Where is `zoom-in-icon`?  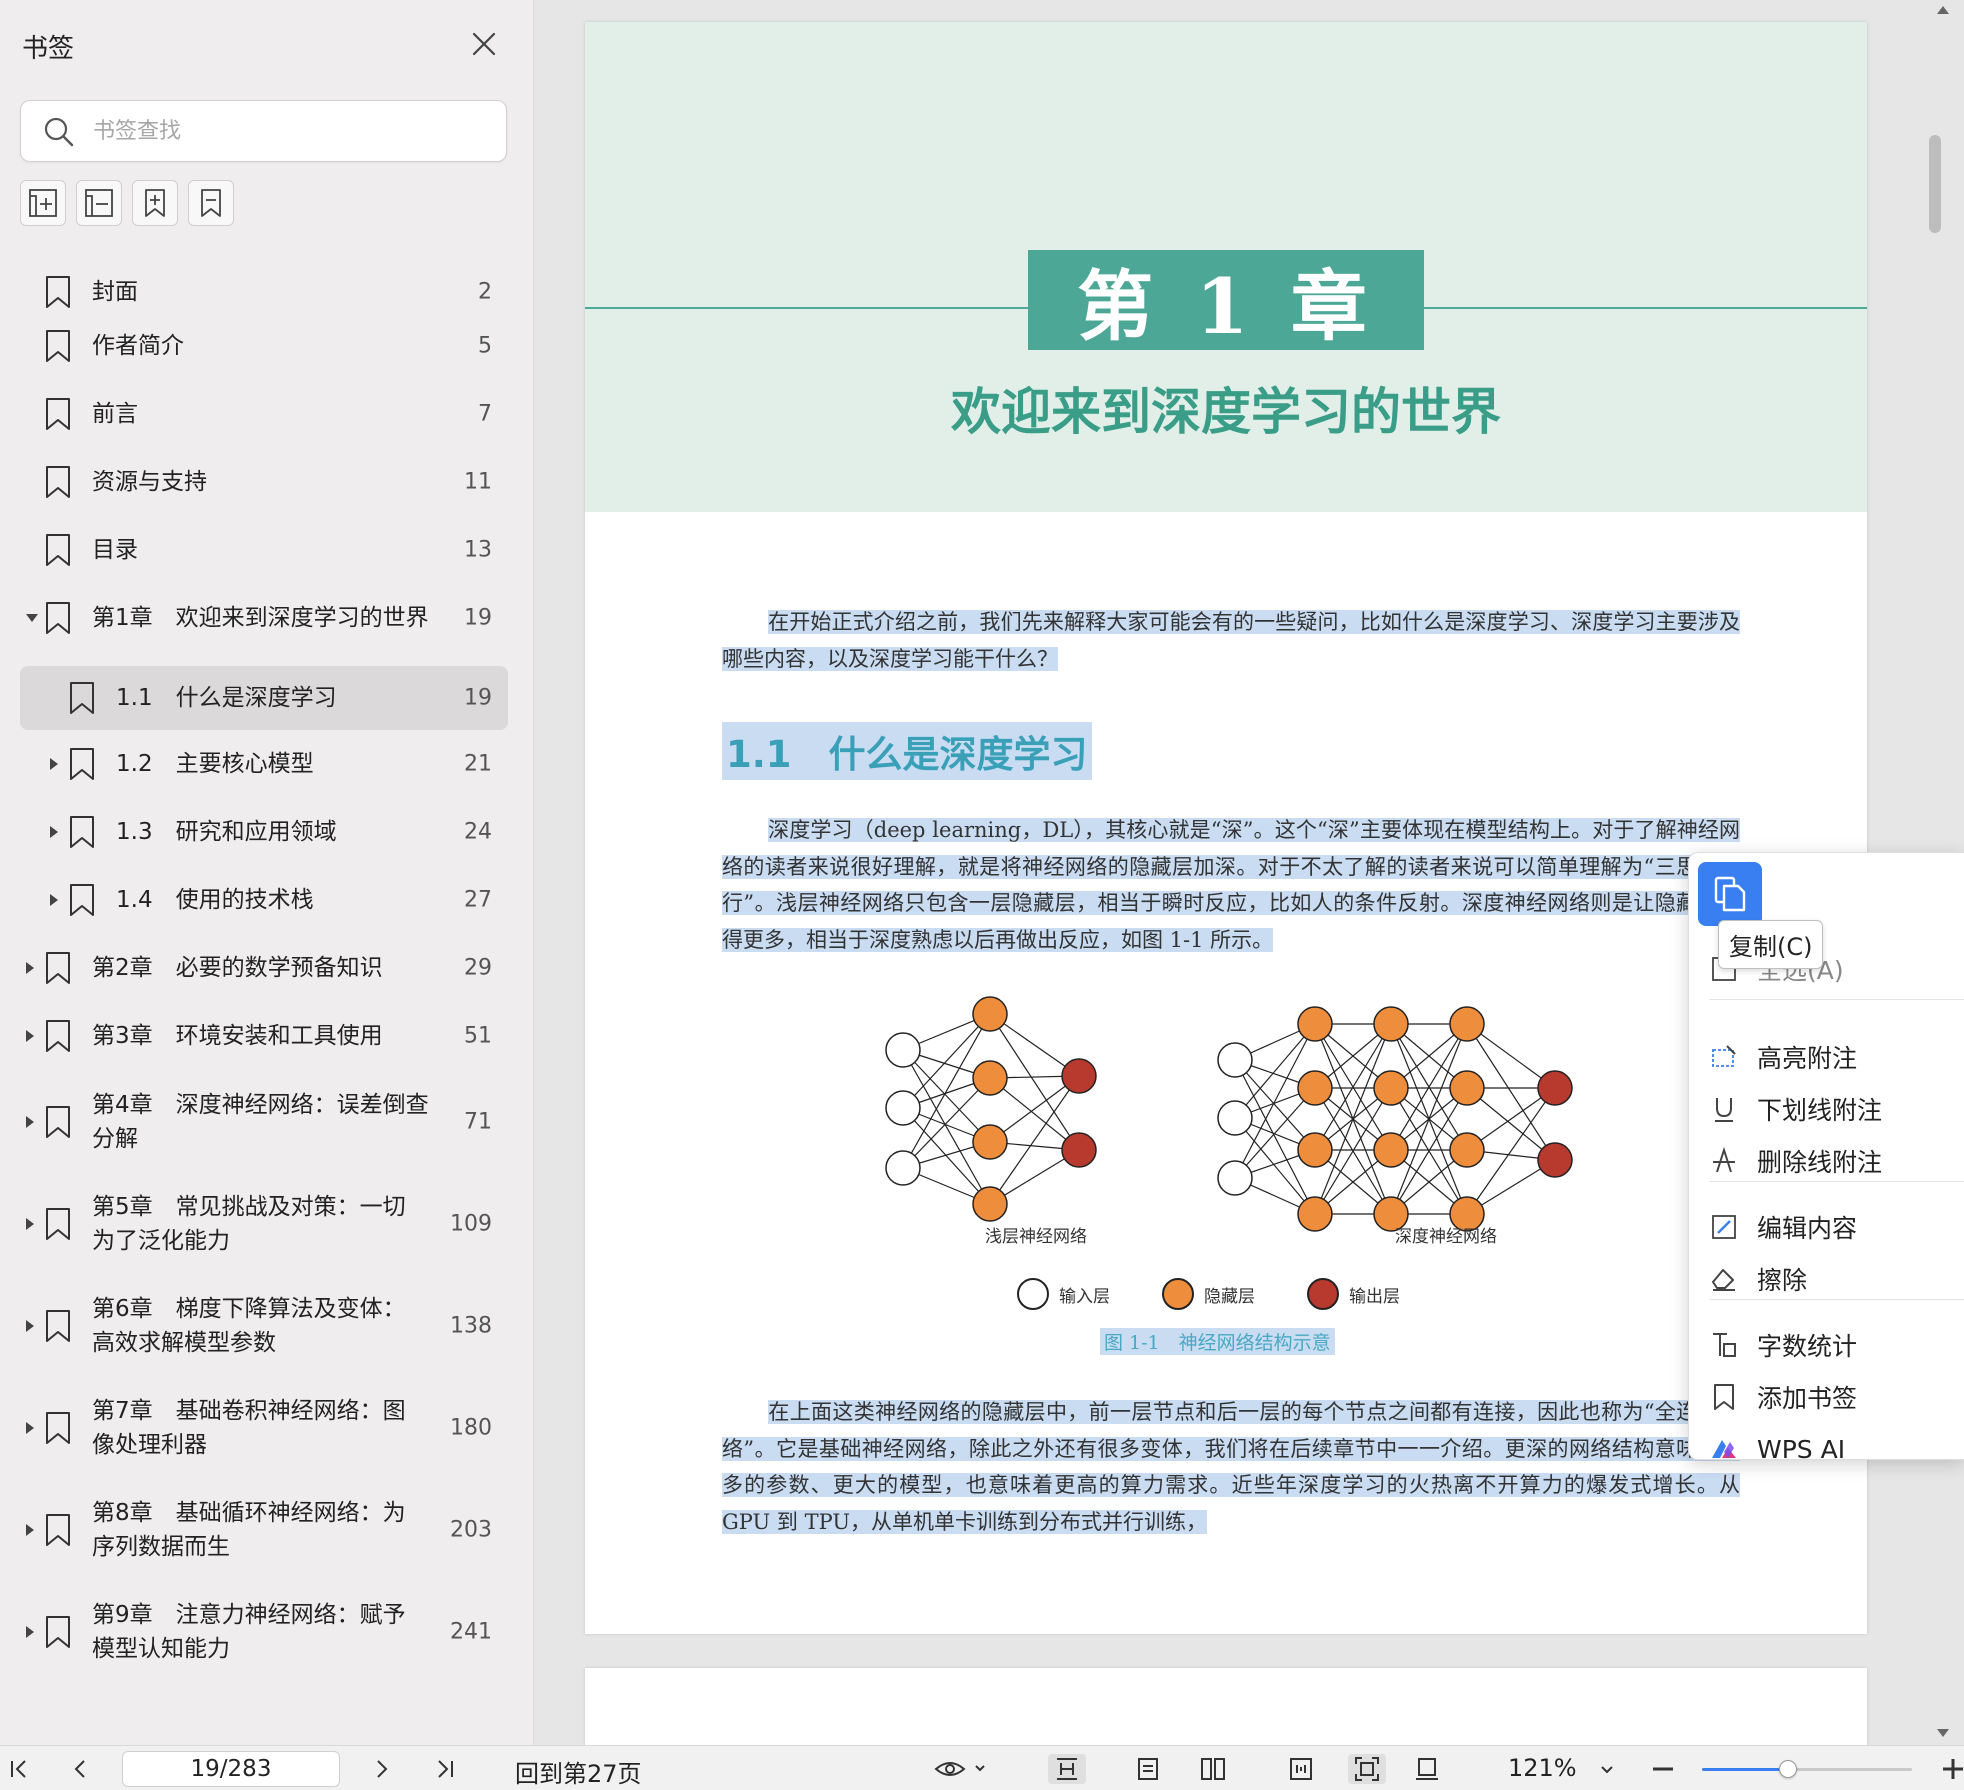
zoom-in-icon is located at coordinates (1951, 1769).